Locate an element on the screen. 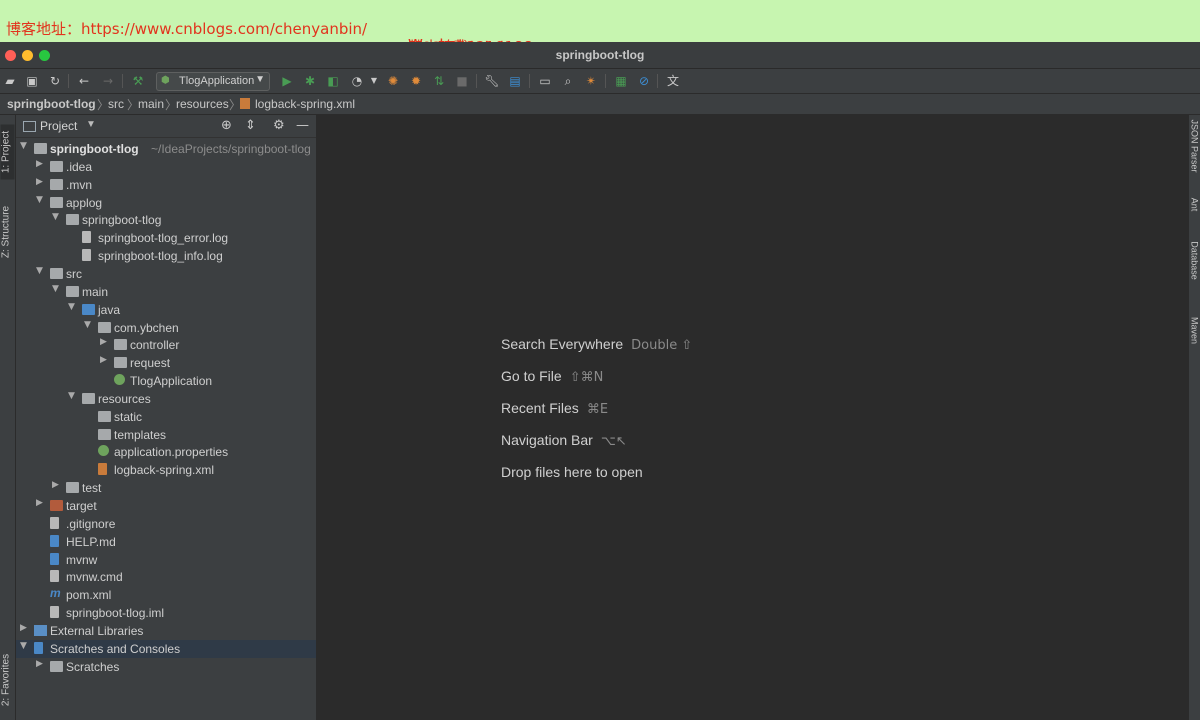 This screenshot has height=720, width=1200. tree-row: ▶ target is located at coordinates (166, 506).